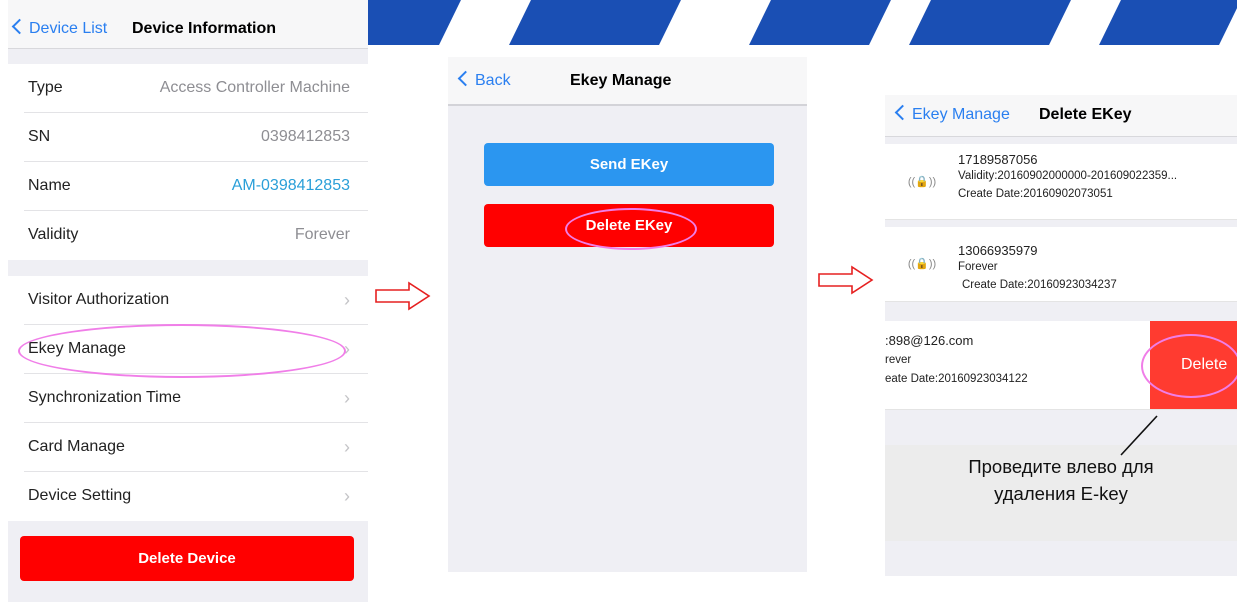 This screenshot has width=1237, height=602. What do you see at coordinates (53, 234) in the screenshot?
I see `info-label: Validity` at bounding box center [53, 234].